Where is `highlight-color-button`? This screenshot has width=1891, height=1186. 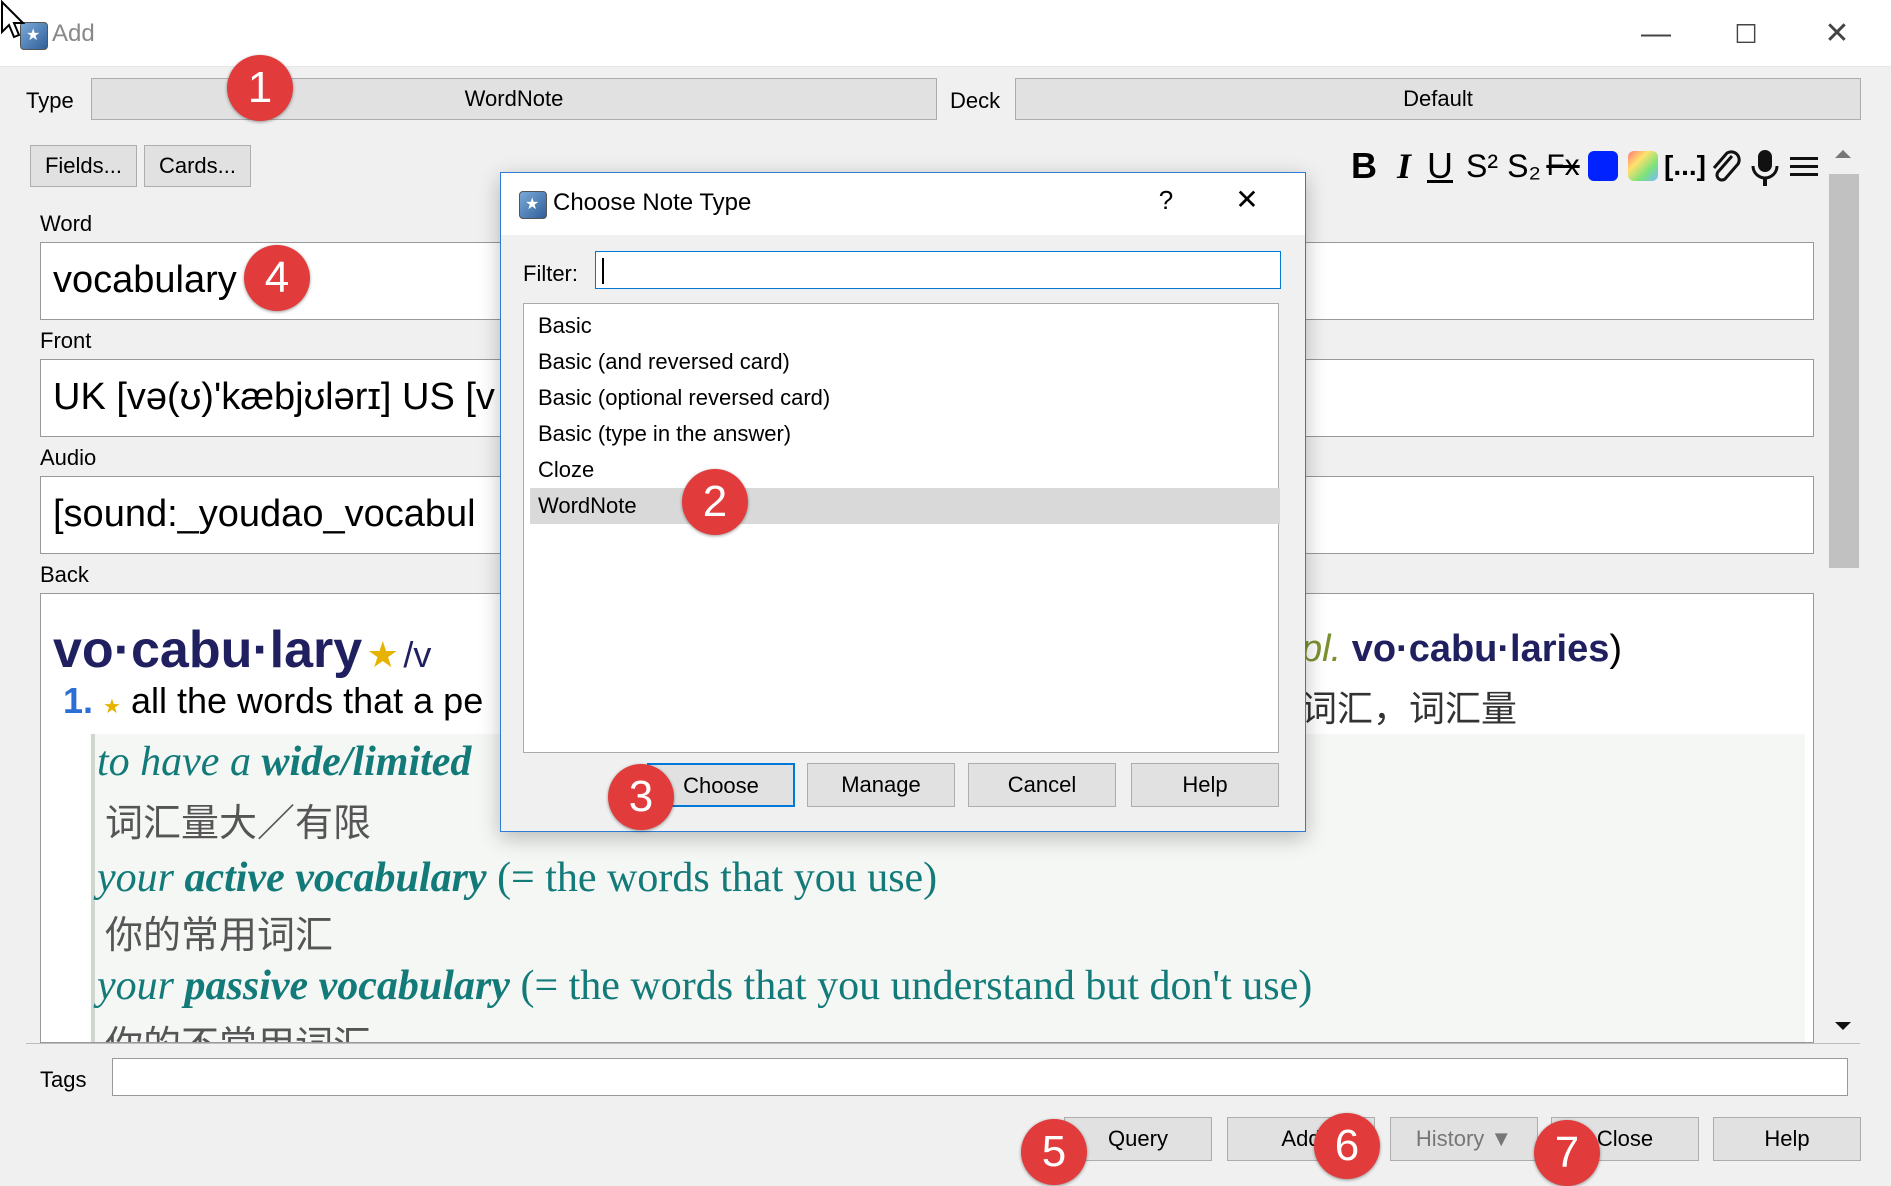
highlight-color-button is located at coordinates (1643, 166).